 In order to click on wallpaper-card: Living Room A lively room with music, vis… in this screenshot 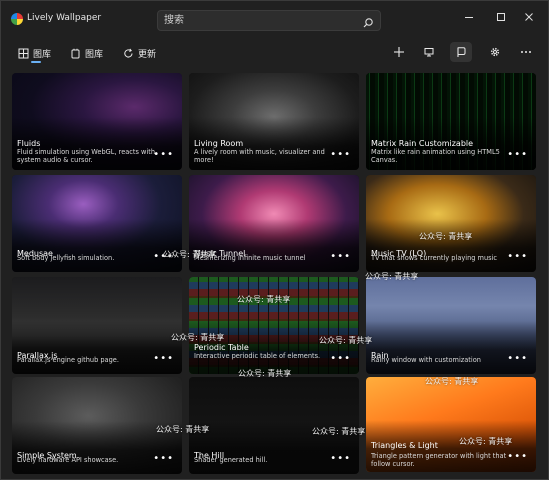, I will do `click(274, 121)`.